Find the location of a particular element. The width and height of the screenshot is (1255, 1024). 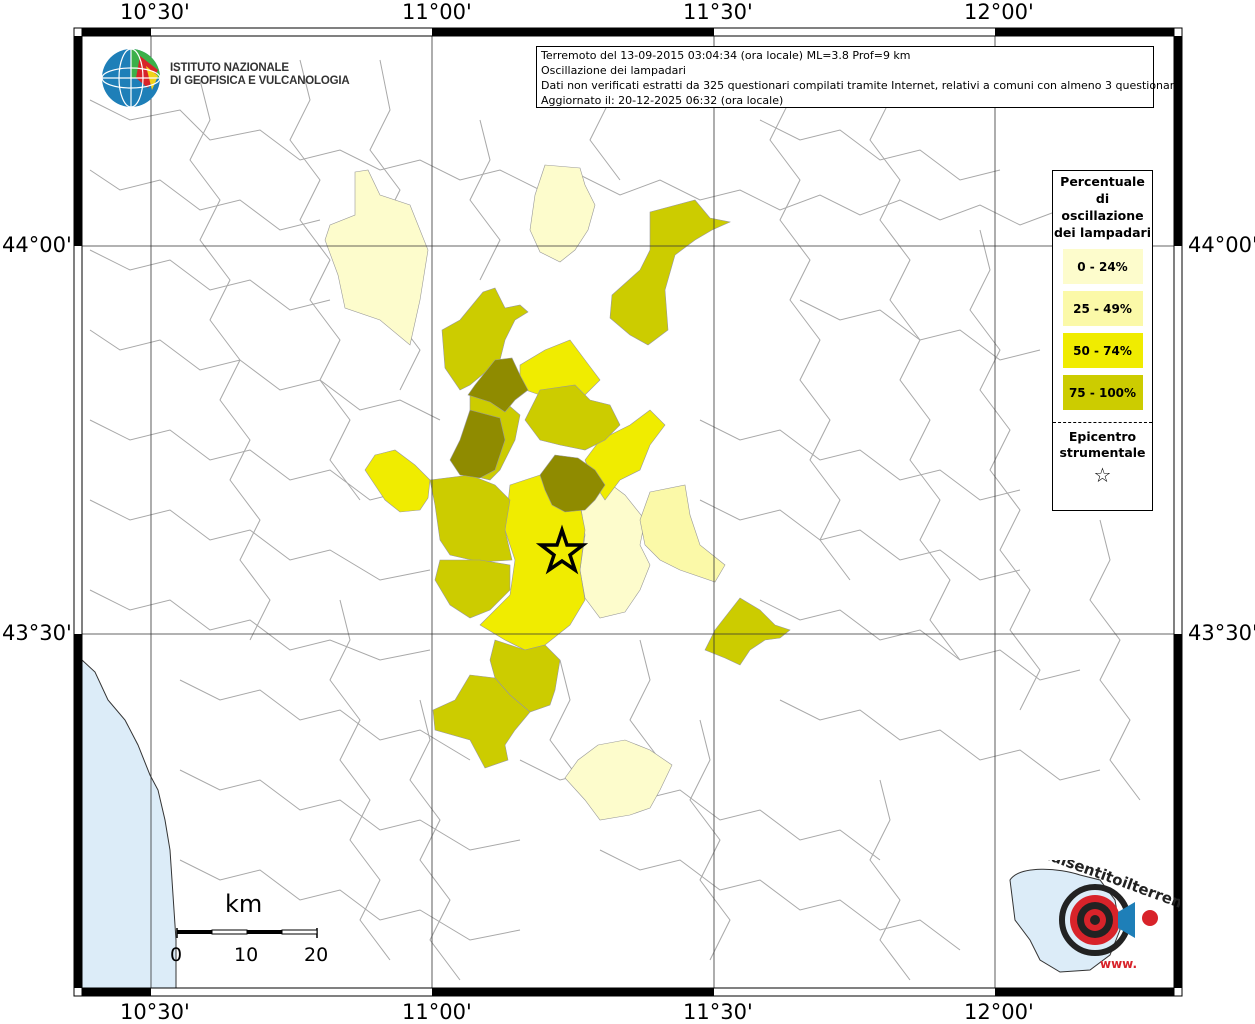

legend-item-0-24: 0 - 24% is located at coordinates (1102, 266).